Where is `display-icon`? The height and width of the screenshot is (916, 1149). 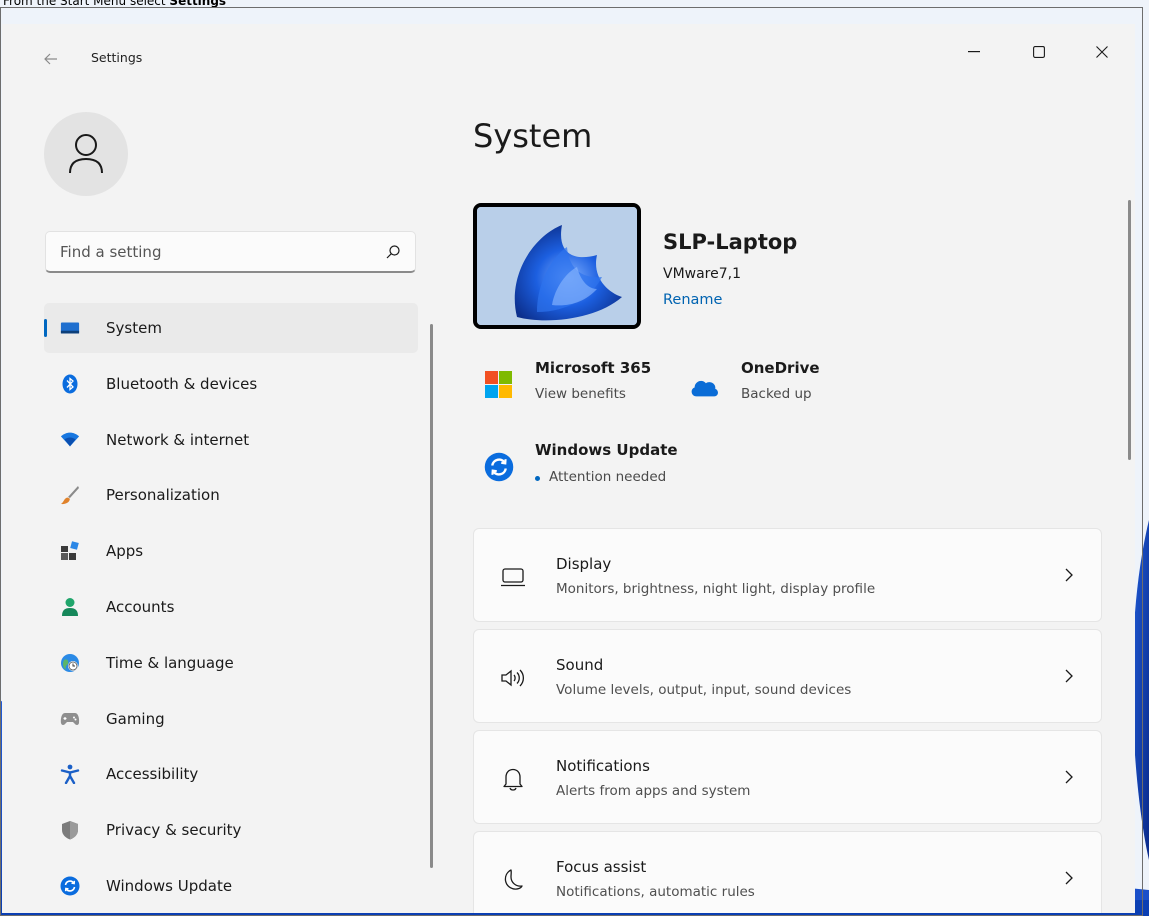
display-icon is located at coordinates (513, 577).